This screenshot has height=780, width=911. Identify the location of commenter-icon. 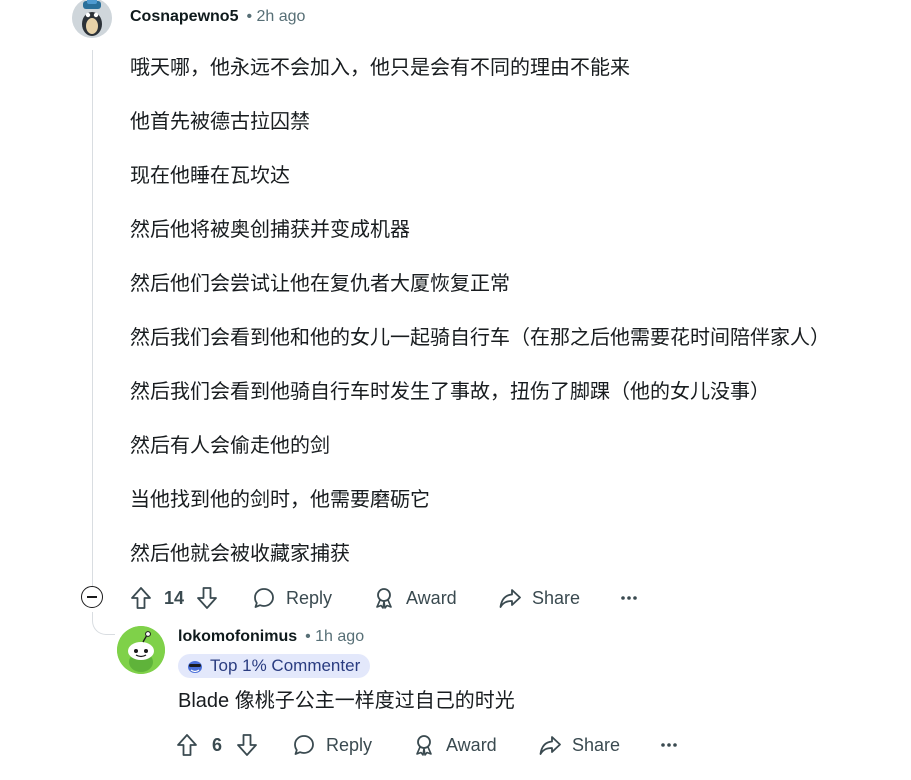
(195, 667).